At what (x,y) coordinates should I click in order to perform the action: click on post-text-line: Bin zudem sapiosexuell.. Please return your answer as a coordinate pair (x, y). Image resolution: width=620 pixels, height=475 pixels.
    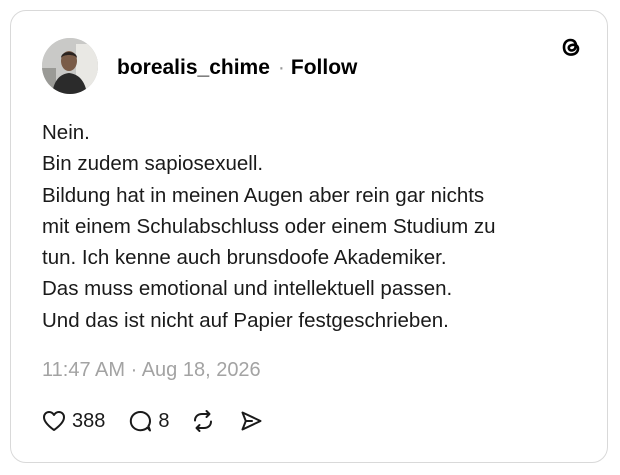
    Looking at the image, I should click on (153, 164).